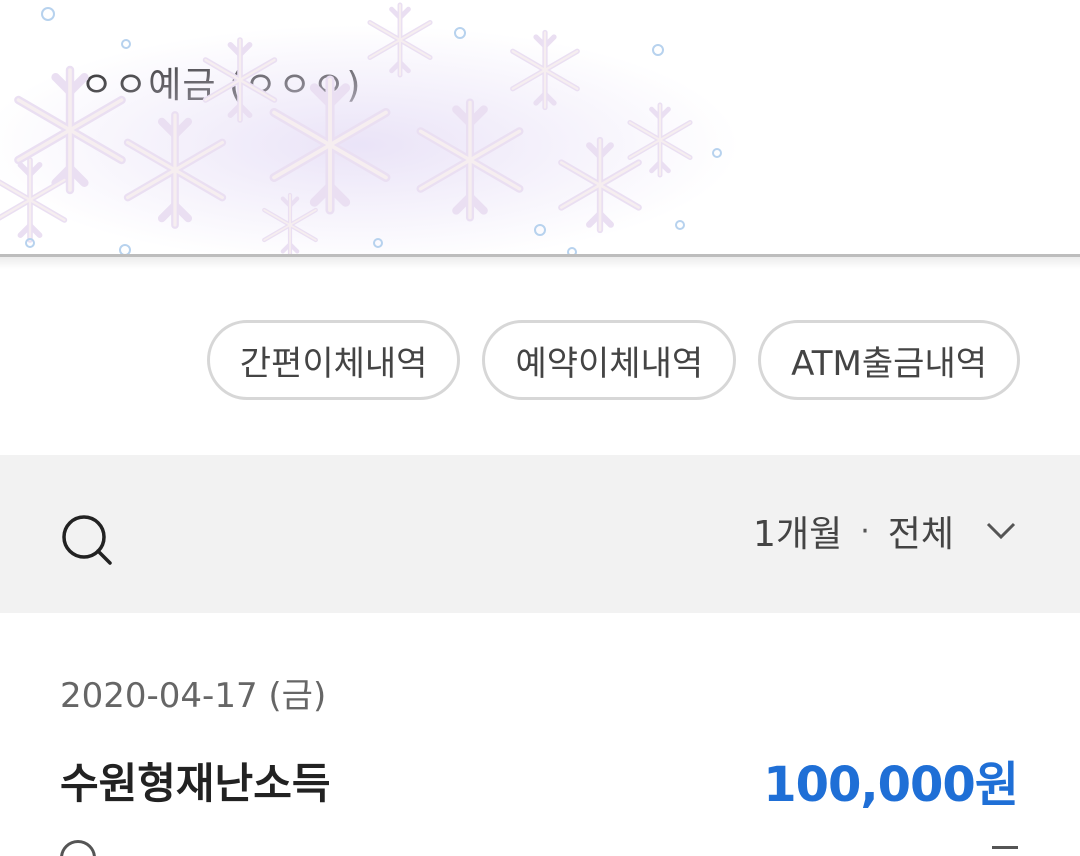 The width and height of the screenshot is (1080, 856). What do you see at coordinates (798, 534) in the screenshot?
I see `period-label: 1개월` at bounding box center [798, 534].